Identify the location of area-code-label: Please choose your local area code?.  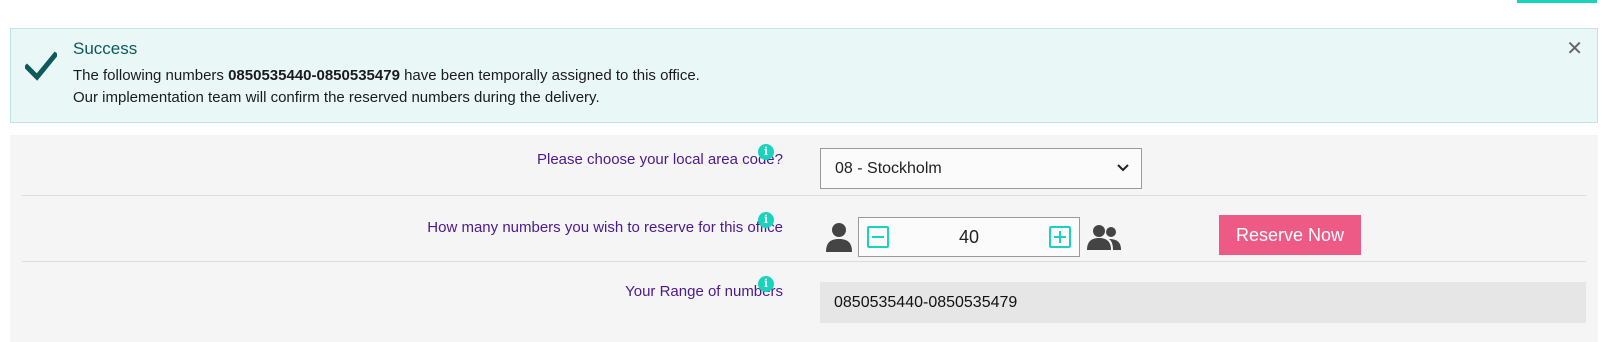
(660, 159).